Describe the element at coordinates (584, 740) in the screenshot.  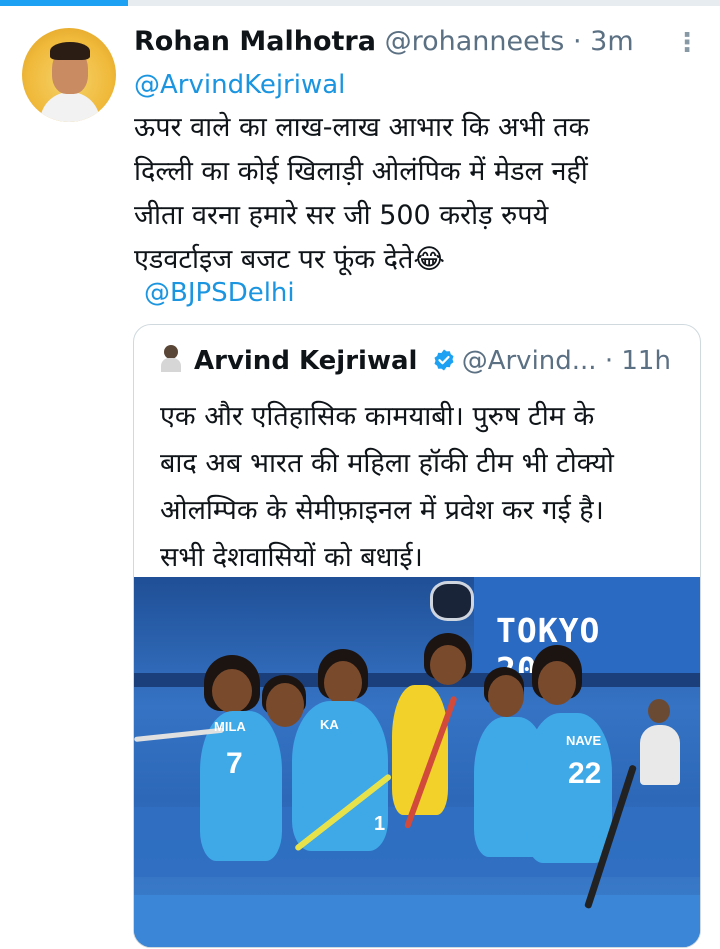
I see `jersey-text: NAVE` at that location.